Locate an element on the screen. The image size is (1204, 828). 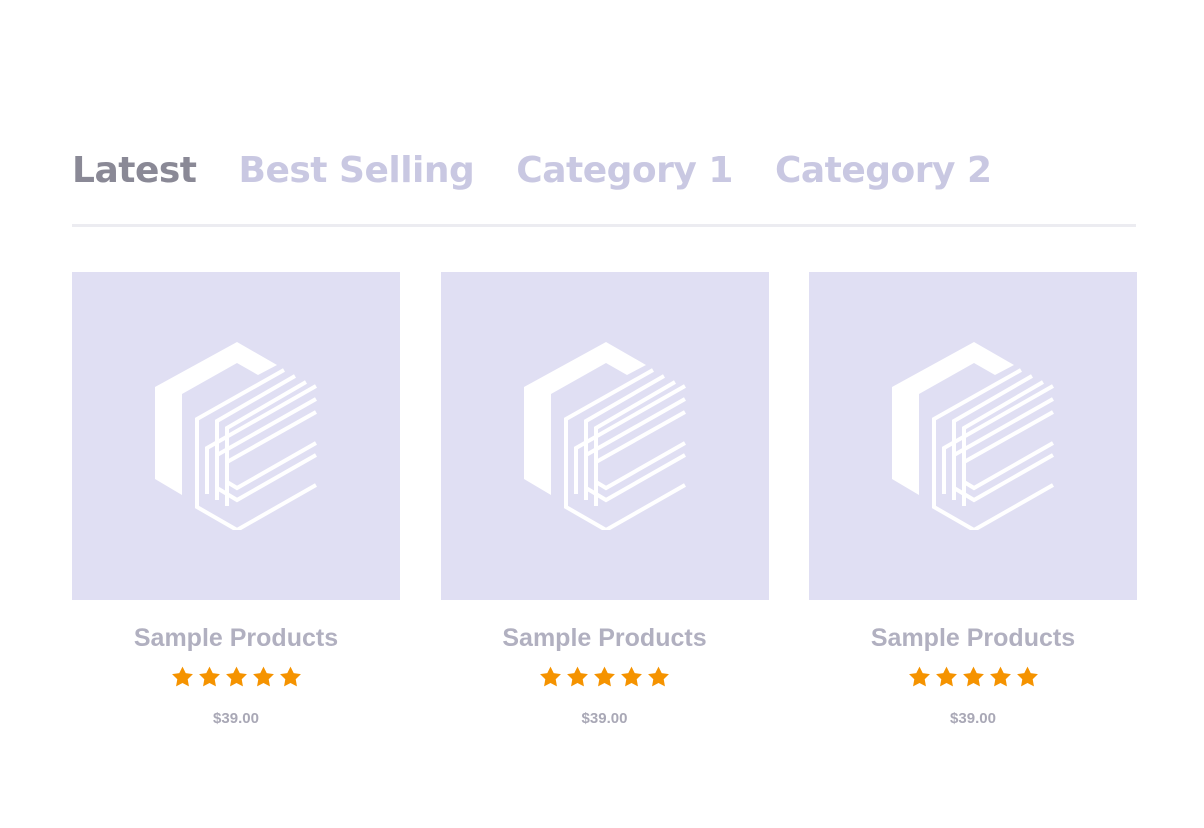
tab-category-2: Category 2 is located at coordinates (883, 170).